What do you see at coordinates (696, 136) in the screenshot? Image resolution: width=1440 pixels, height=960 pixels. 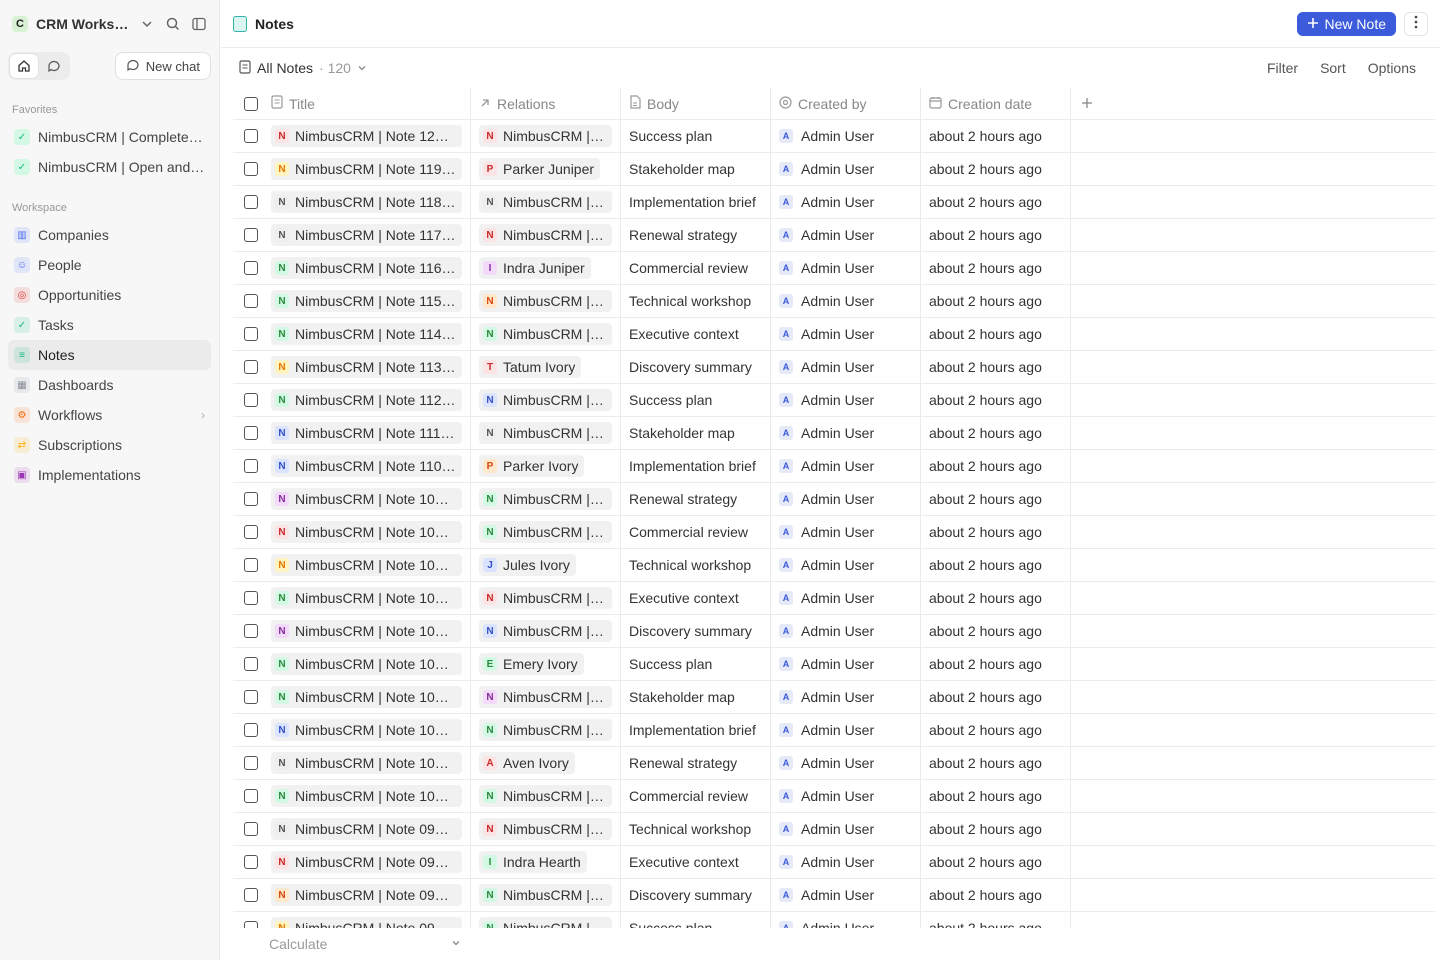 I see `body-cell: Success plan` at bounding box center [696, 136].